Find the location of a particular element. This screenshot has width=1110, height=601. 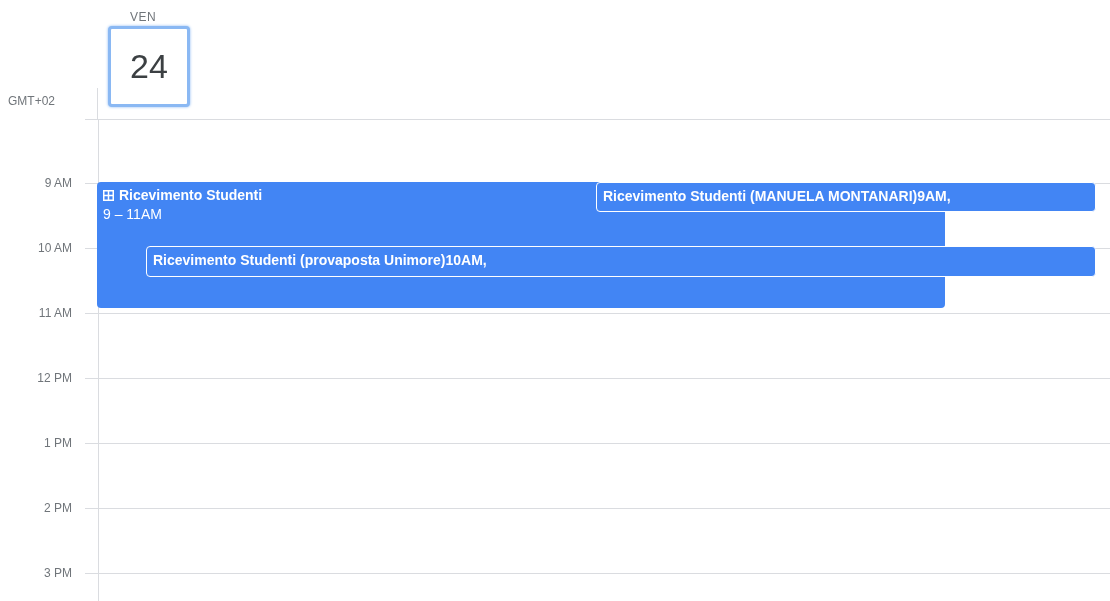

event-chip: Ricevimento Studenti (provaposta Unimore)10AM, is located at coordinates (621, 261).